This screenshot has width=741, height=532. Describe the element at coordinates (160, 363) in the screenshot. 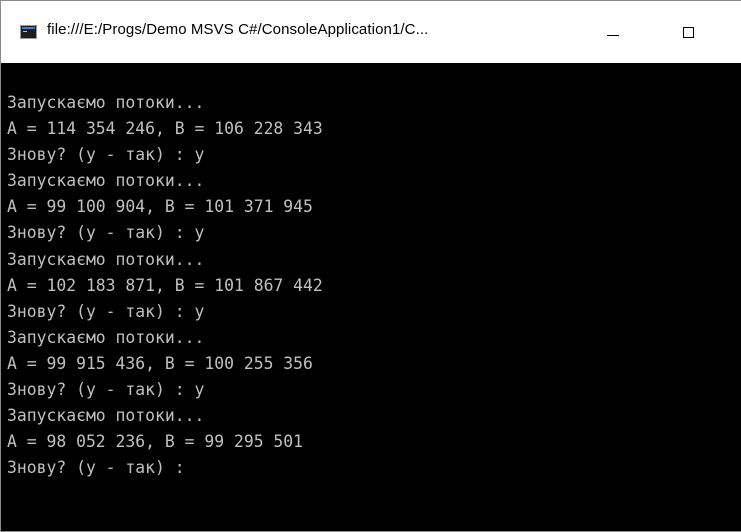

I see `console-line: A = 99 915 436, B = 100 255 356` at that location.